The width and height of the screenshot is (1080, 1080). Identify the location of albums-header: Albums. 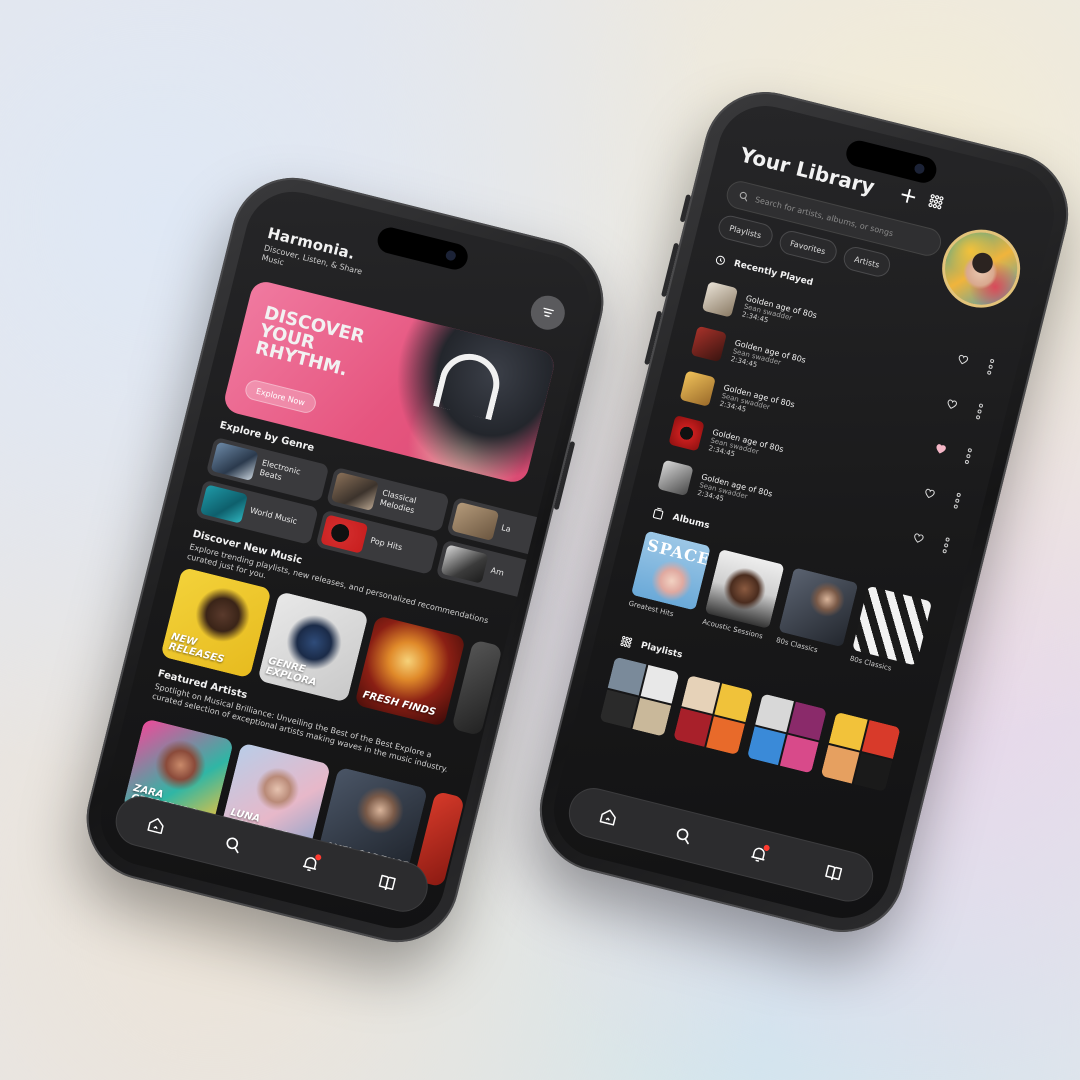
(680, 519).